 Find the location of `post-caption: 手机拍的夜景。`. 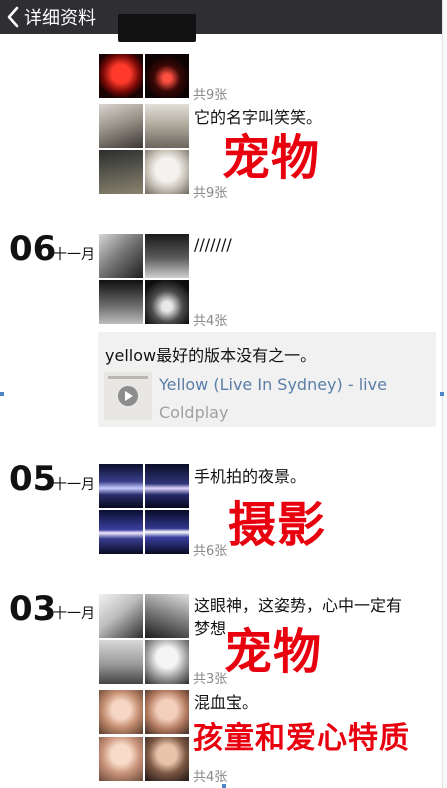

post-caption: 手机拍的夜景。 is located at coordinates (250, 476).